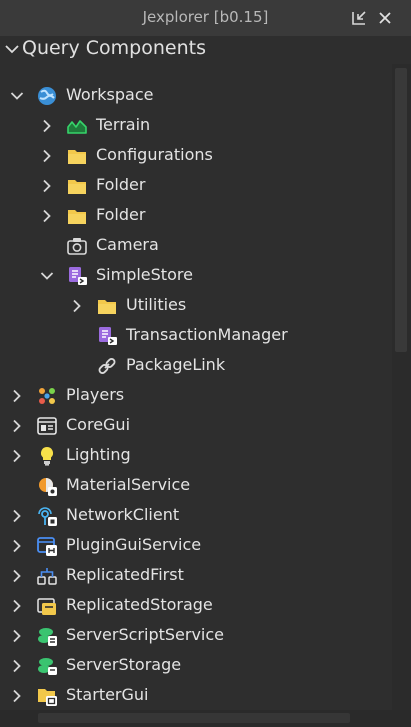  Describe the element at coordinates (194, 718) in the screenshot. I see `horizontal-scroll-thumb` at that location.